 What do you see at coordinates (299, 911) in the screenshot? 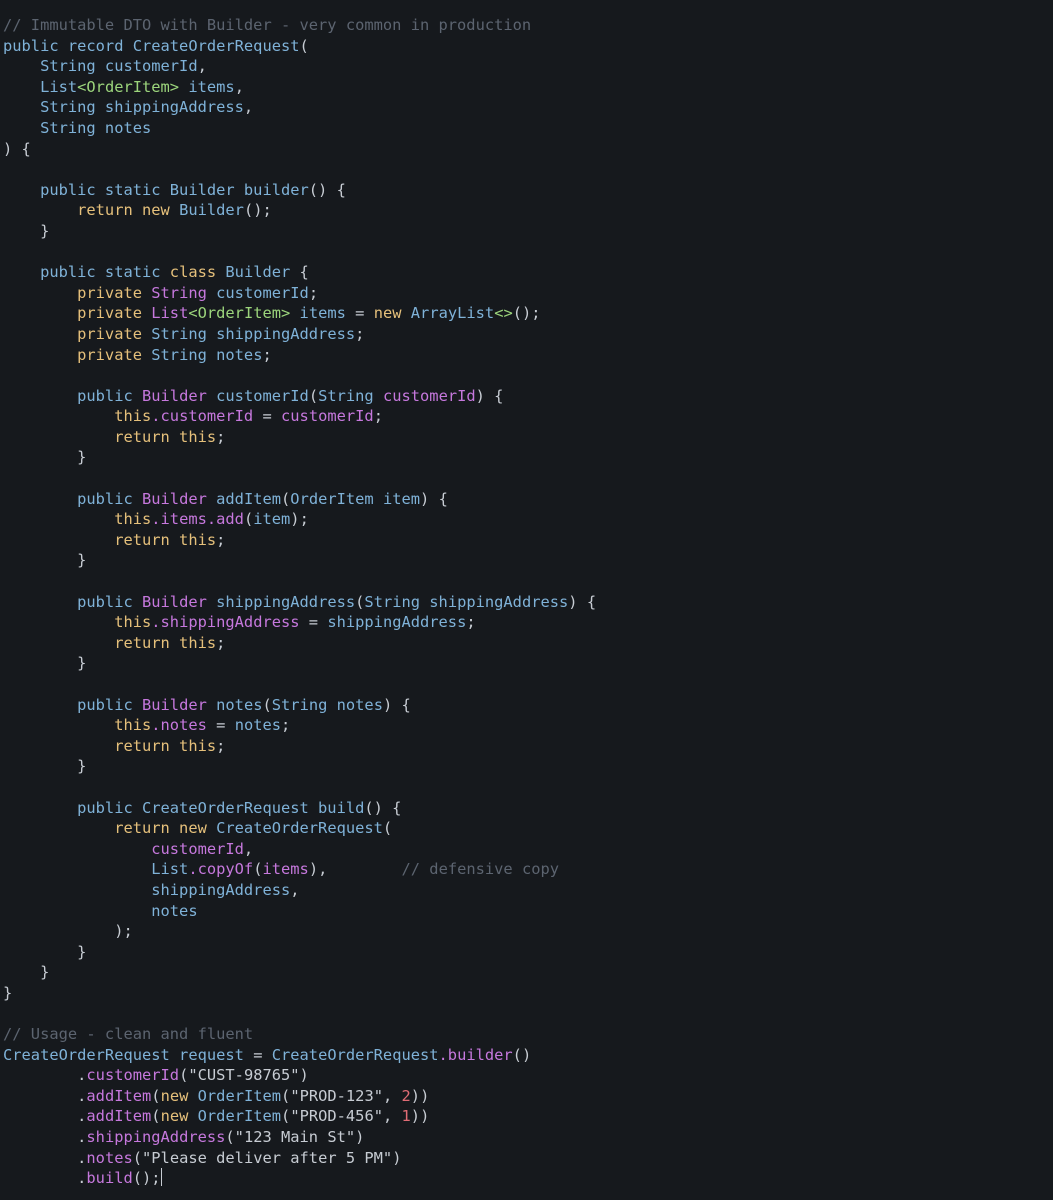
I see `code-line: notes` at bounding box center [299, 911].